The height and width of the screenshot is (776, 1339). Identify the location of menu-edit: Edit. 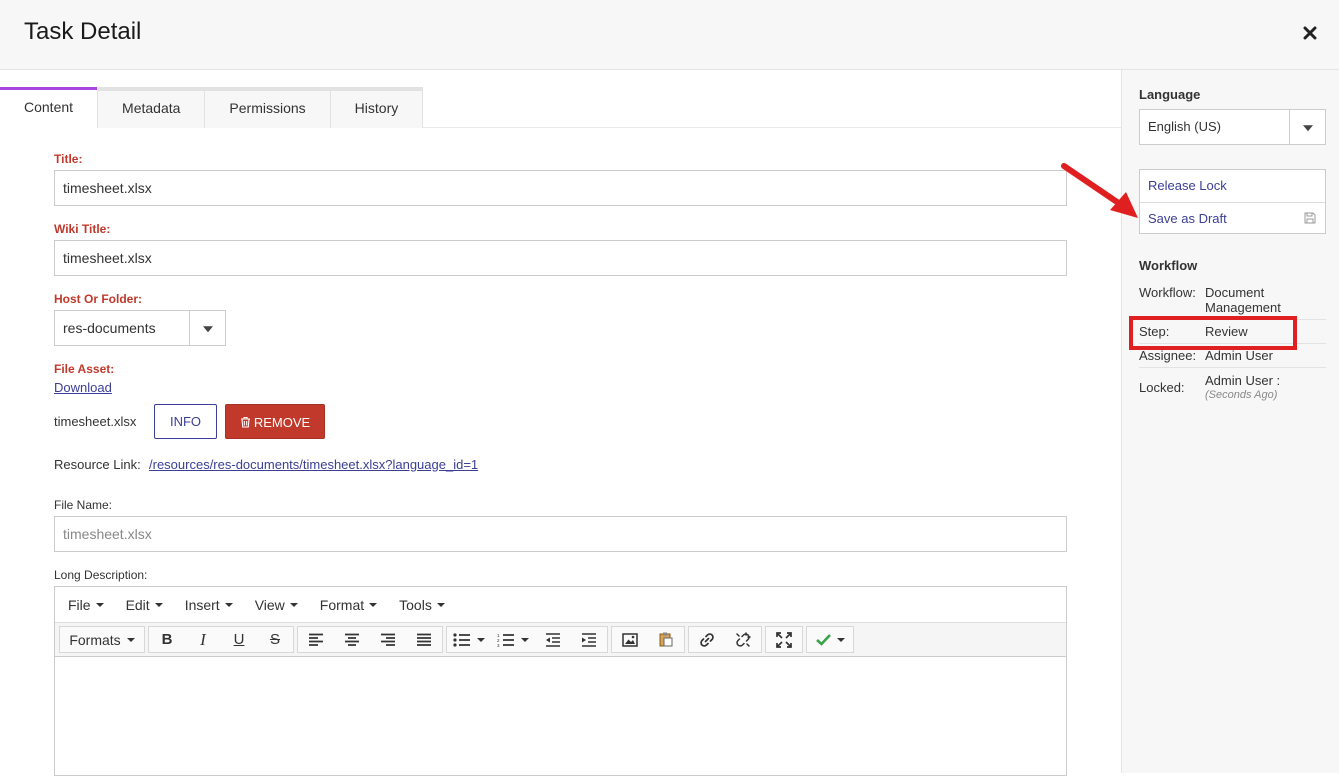
(144, 605).